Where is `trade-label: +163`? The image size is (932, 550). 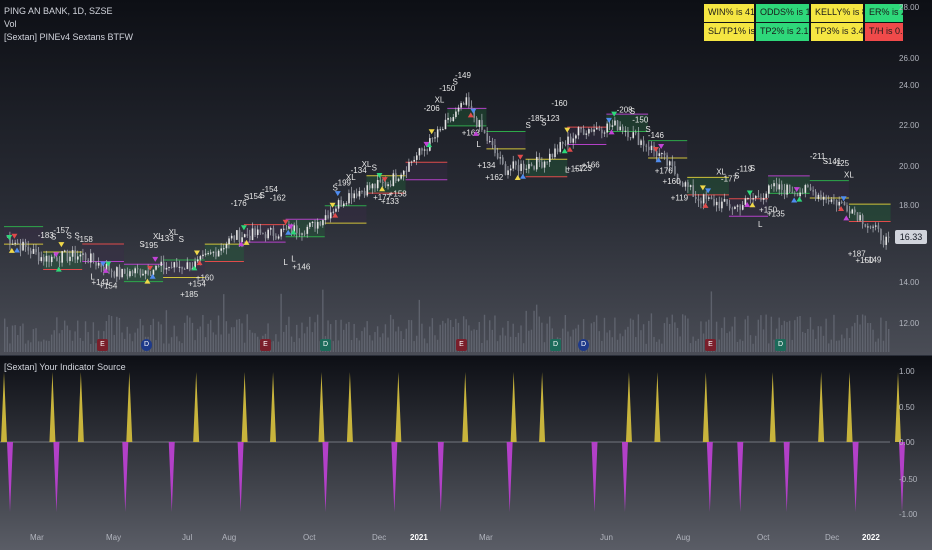
trade-label: +163 is located at coordinates (471, 132).